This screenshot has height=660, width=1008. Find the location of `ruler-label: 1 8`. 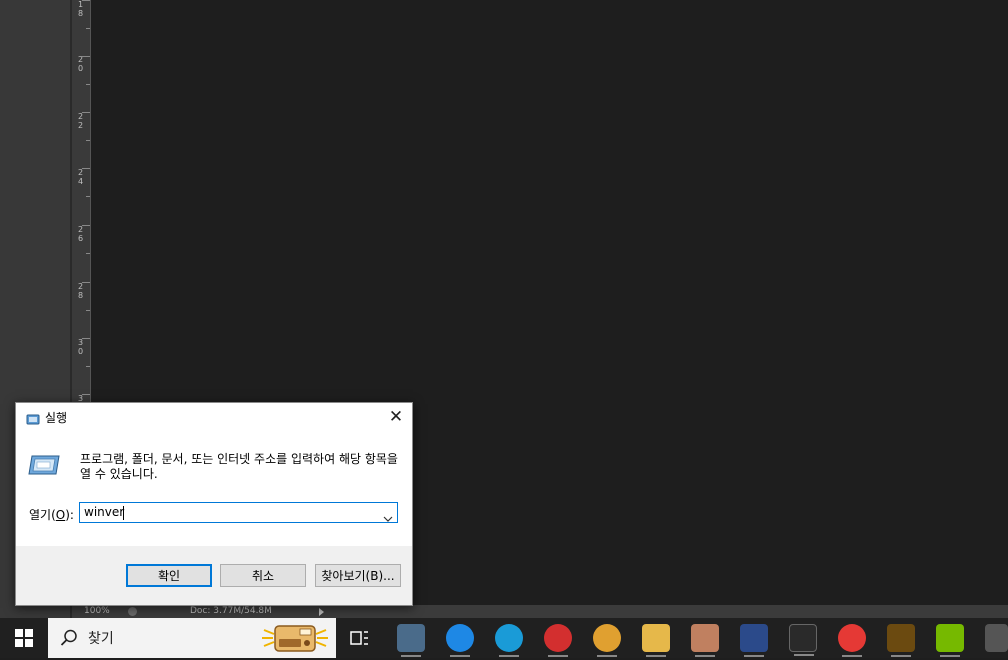

ruler-label: 1 8 is located at coordinates (80, 9).